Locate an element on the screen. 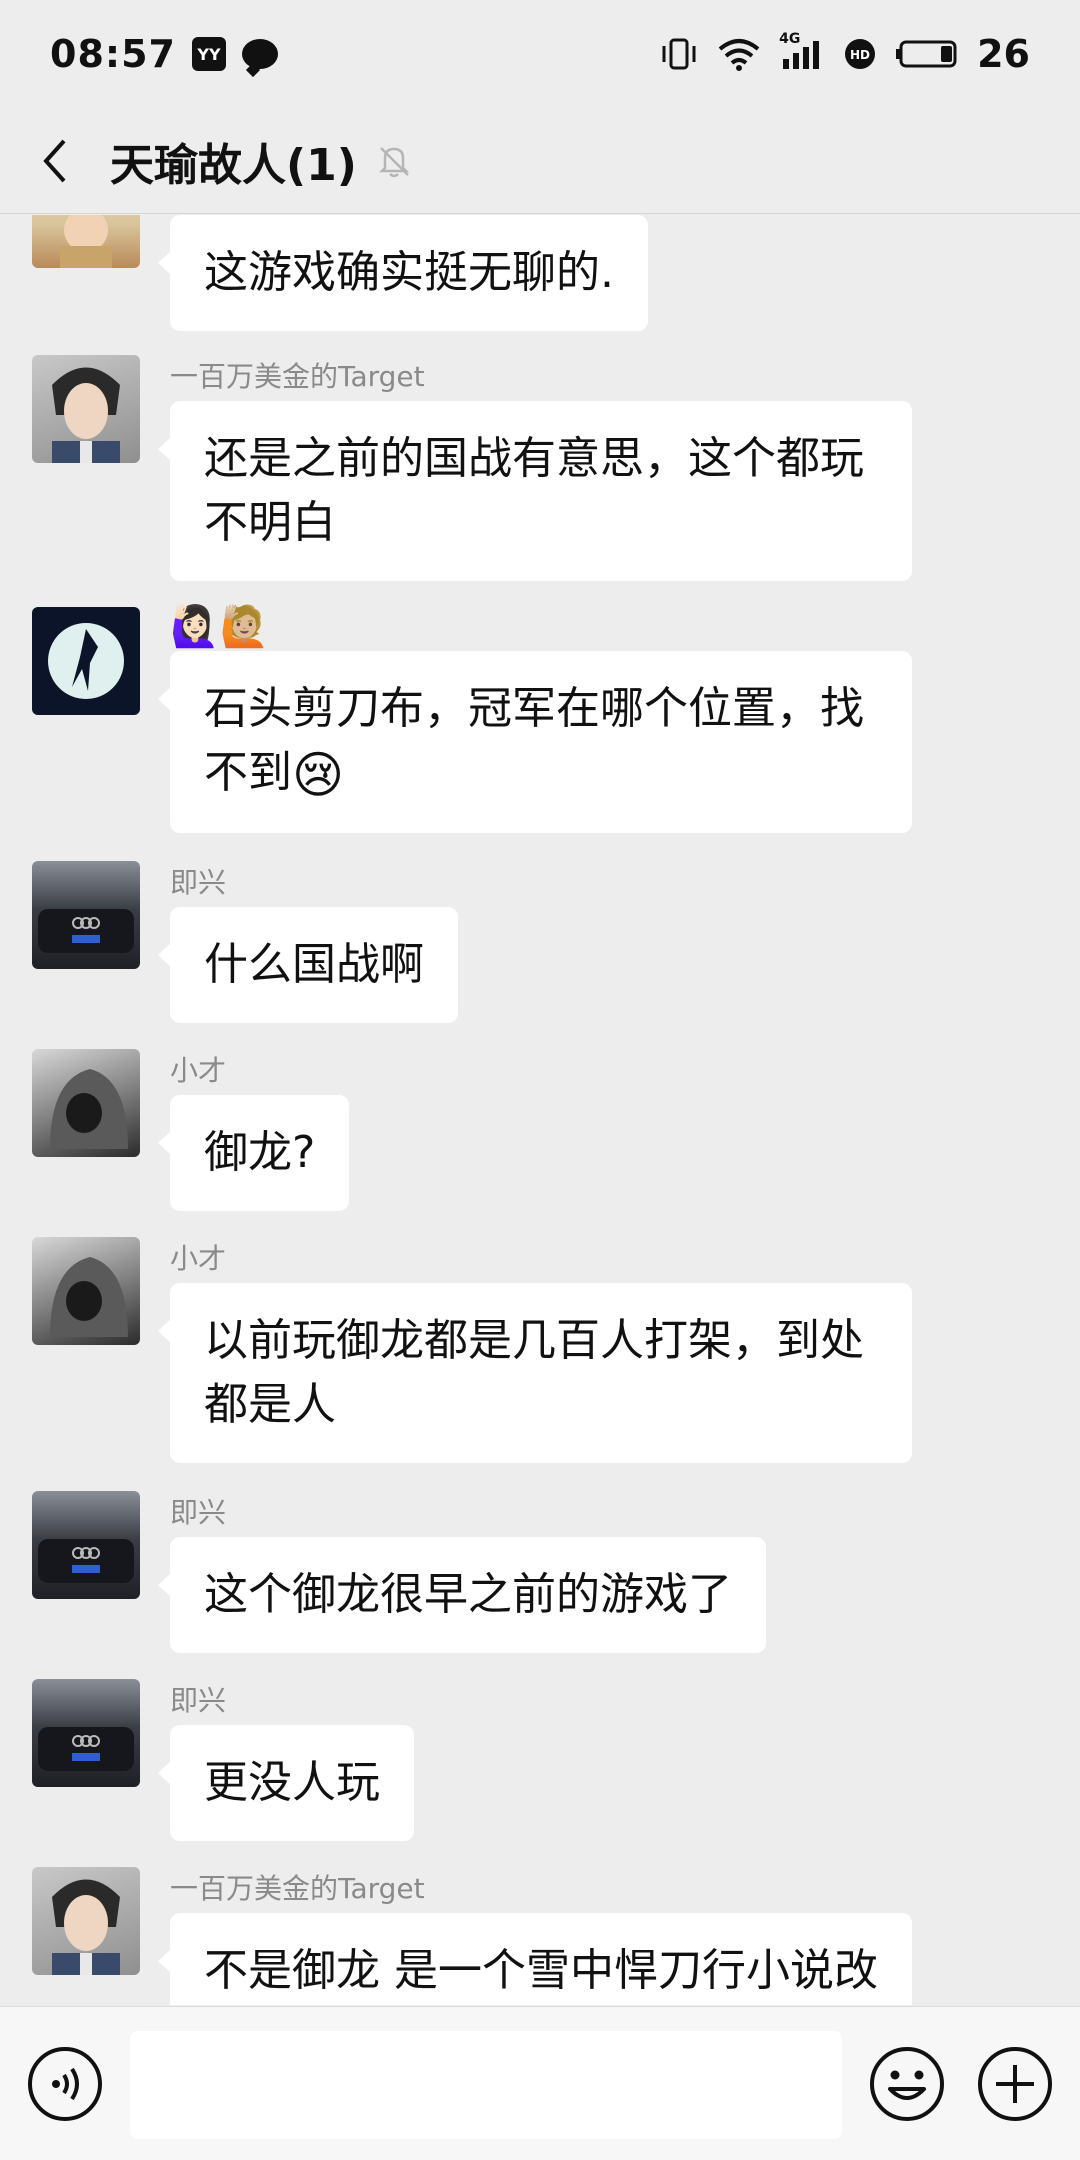  message-bubble: 以前玩御龙都是几百人打架，到处 都是人 is located at coordinates (535, 1373).